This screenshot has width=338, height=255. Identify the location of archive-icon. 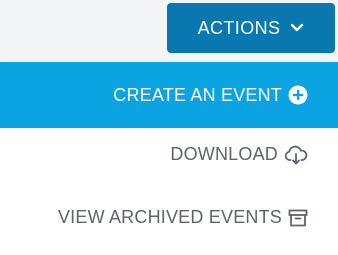
(298, 218).